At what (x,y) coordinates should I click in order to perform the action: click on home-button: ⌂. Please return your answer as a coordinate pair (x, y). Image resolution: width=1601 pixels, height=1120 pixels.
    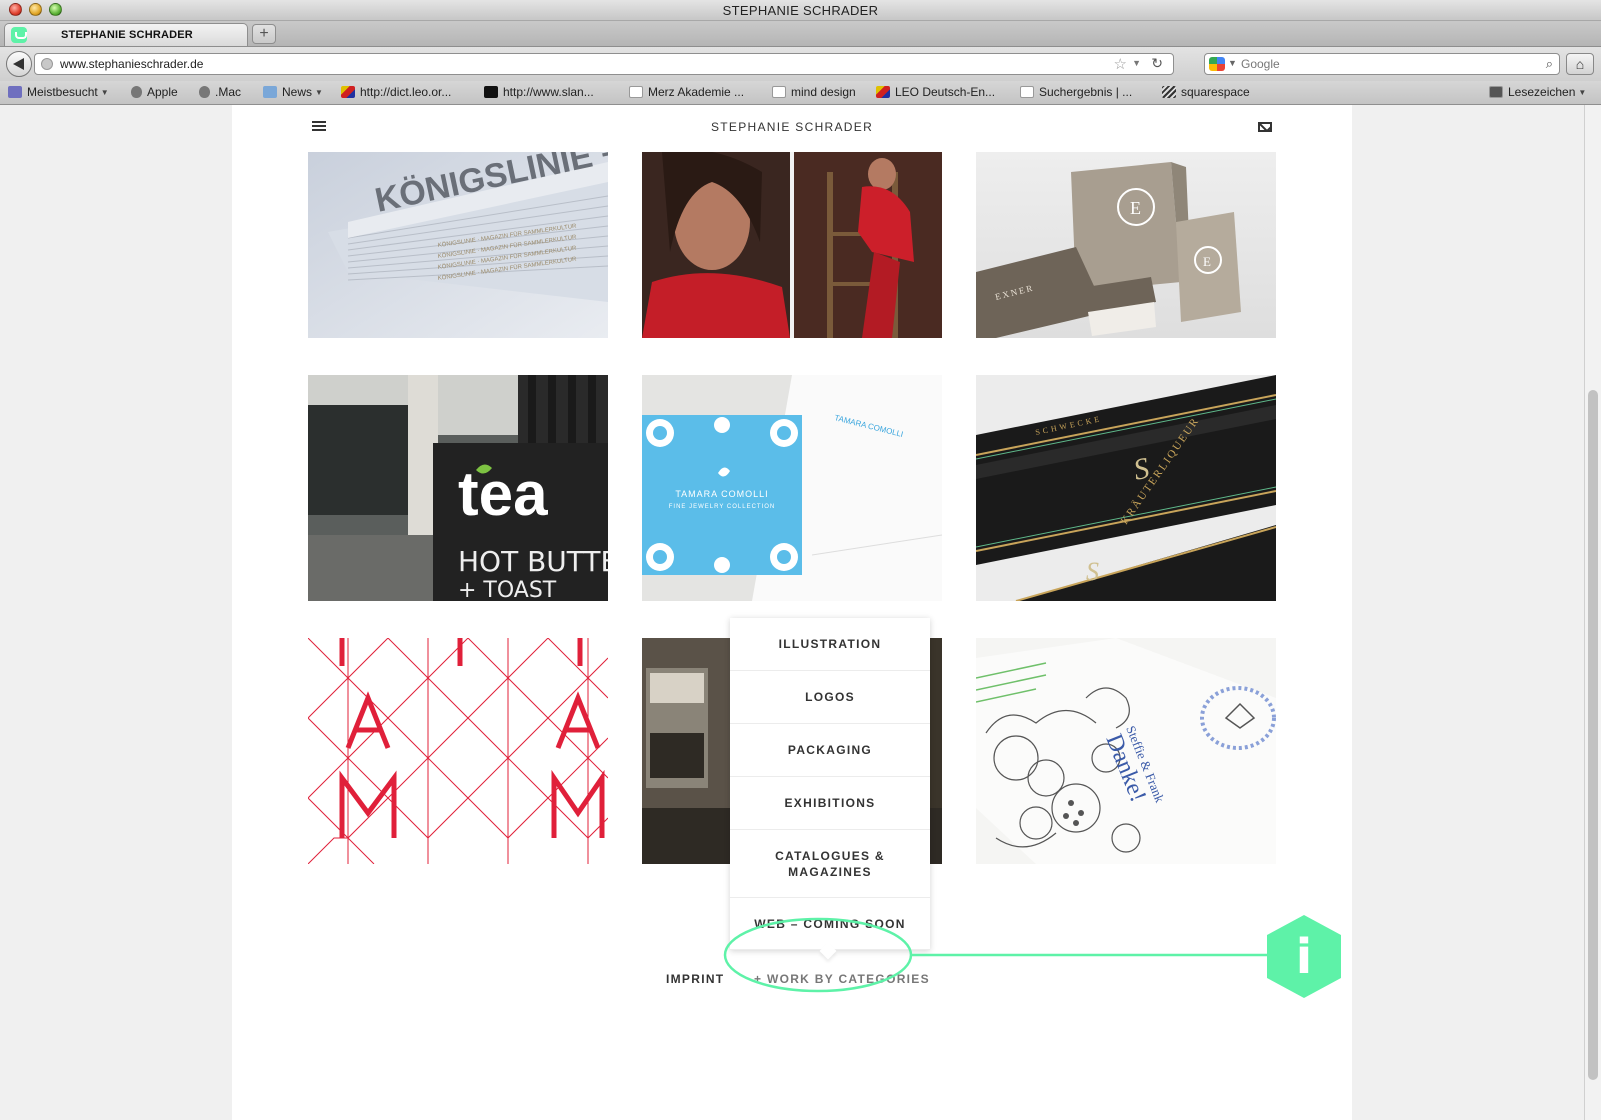
    Looking at the image, I should click on (1580, 64).